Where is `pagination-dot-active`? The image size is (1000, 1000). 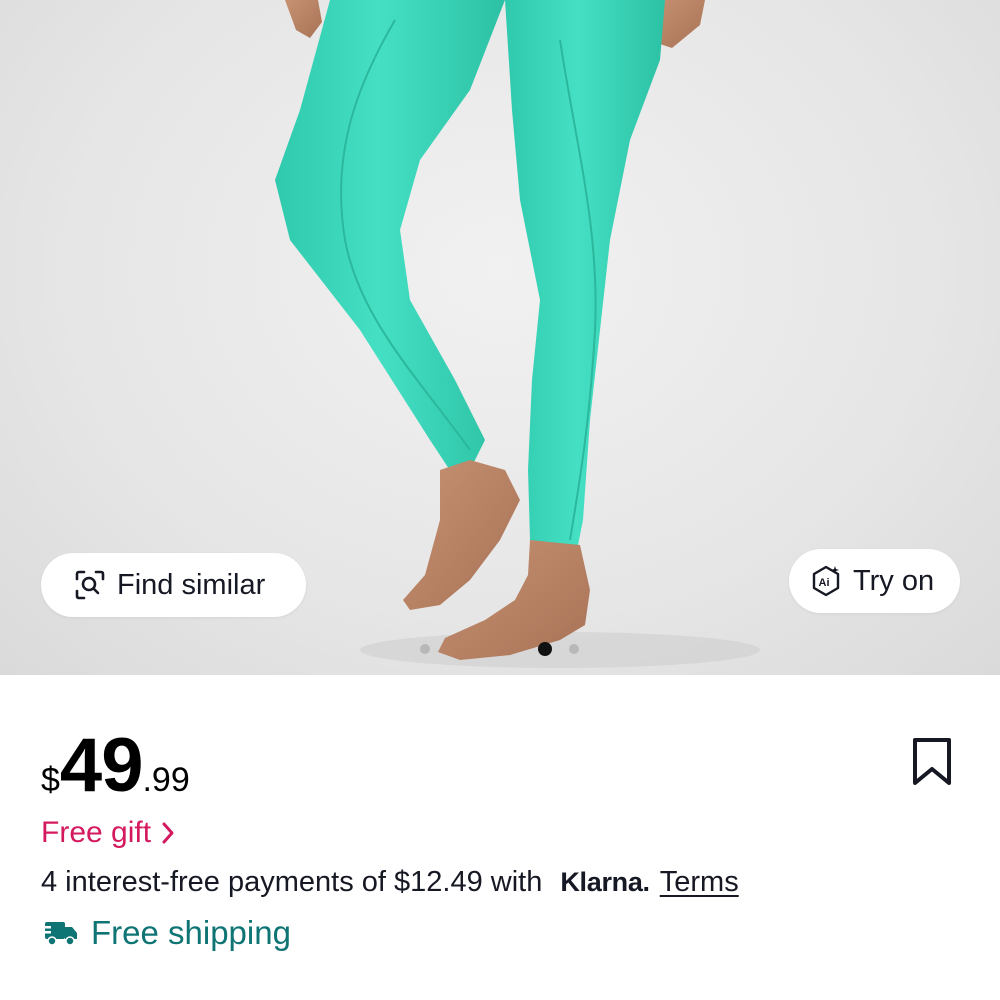
pagination-dot-active is located at coordinates (545, 649).